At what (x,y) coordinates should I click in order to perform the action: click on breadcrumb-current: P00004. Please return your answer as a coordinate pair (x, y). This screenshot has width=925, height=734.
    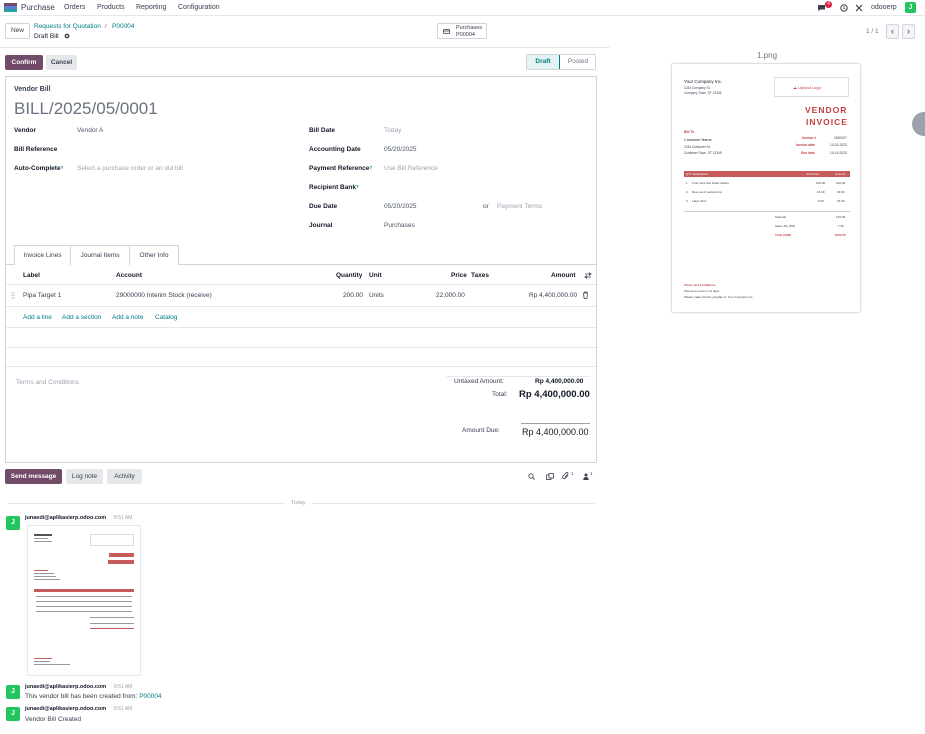
    Looking at the image, I should click on (123, 26).